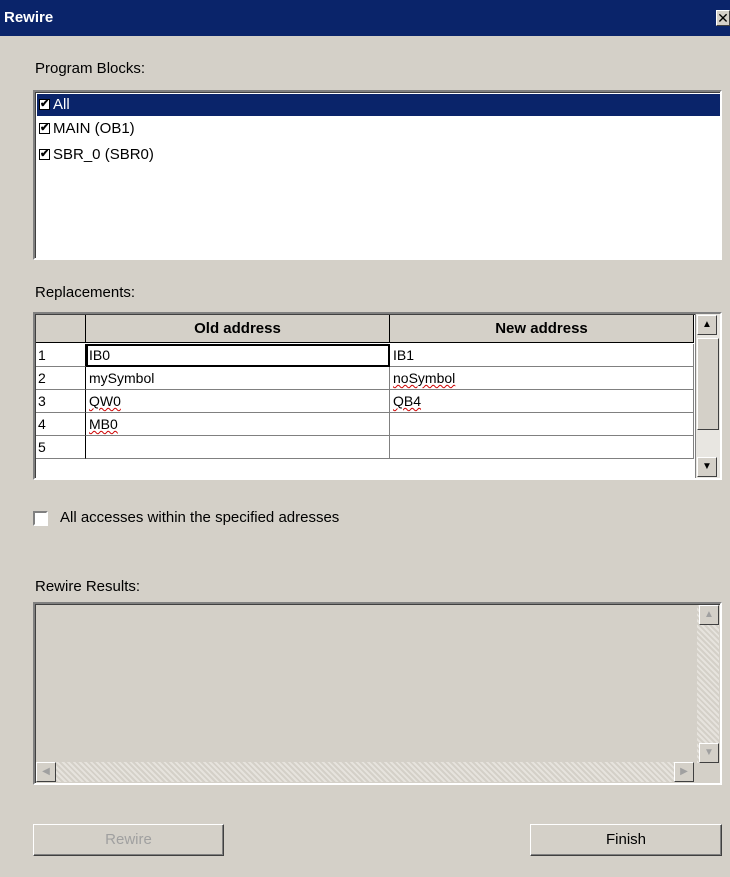 This screenshot has height=877, width=730. Describe the element at coordinates (103, 424) in the screenshot. I see `old-address-value: MB0` at that location.